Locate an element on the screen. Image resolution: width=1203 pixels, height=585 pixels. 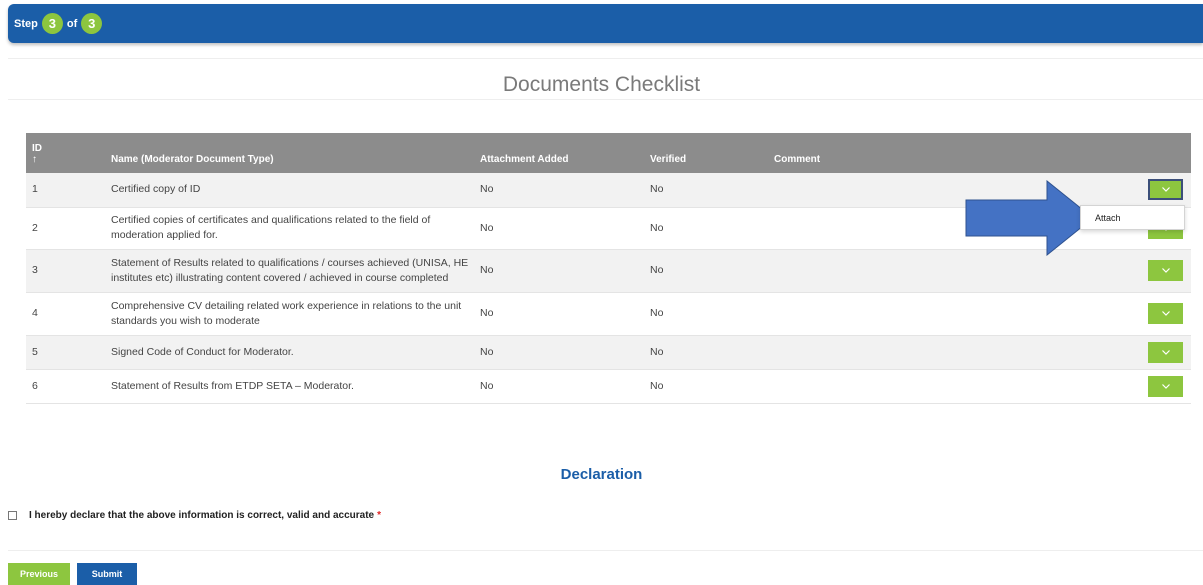
current-step-badge: 3 is located at coordinates (52, 23).